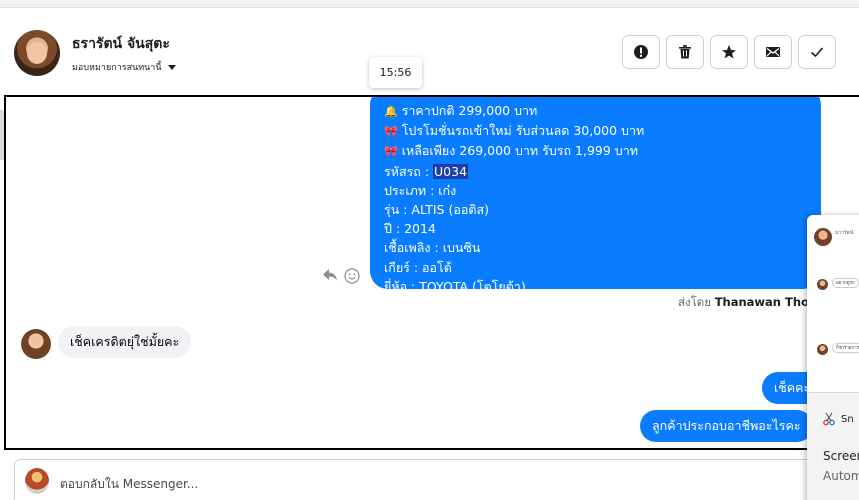 The height and width of the screenshot is (500, 859). I want to click on contact-name: ธรารัตน์ จันสุตะ, so click(121, 44).